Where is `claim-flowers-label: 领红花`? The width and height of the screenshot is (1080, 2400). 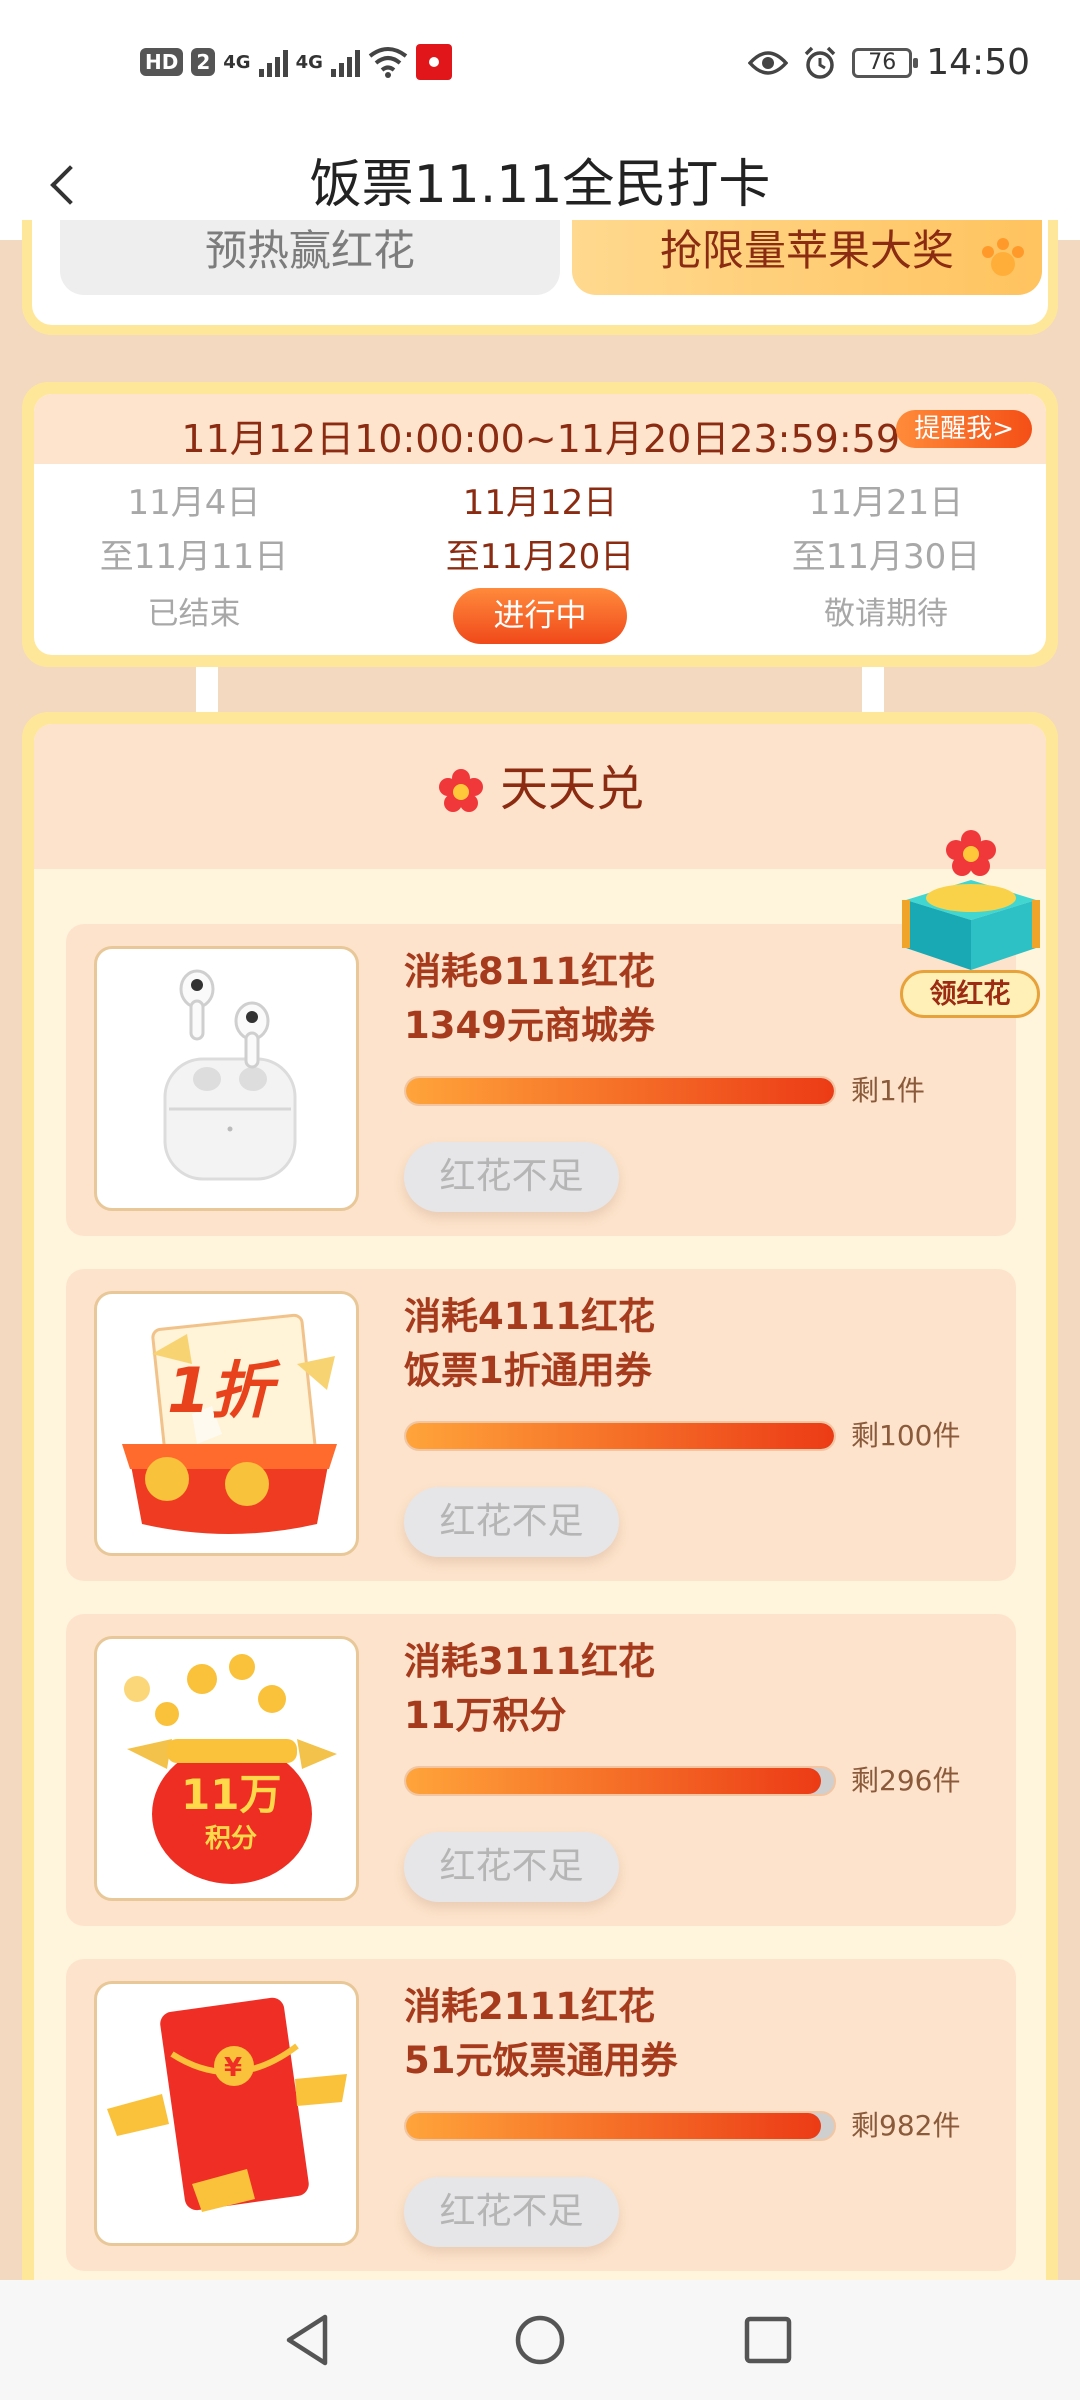
claim-flowers-label: 领红花 is located at coordinates (970, 994).